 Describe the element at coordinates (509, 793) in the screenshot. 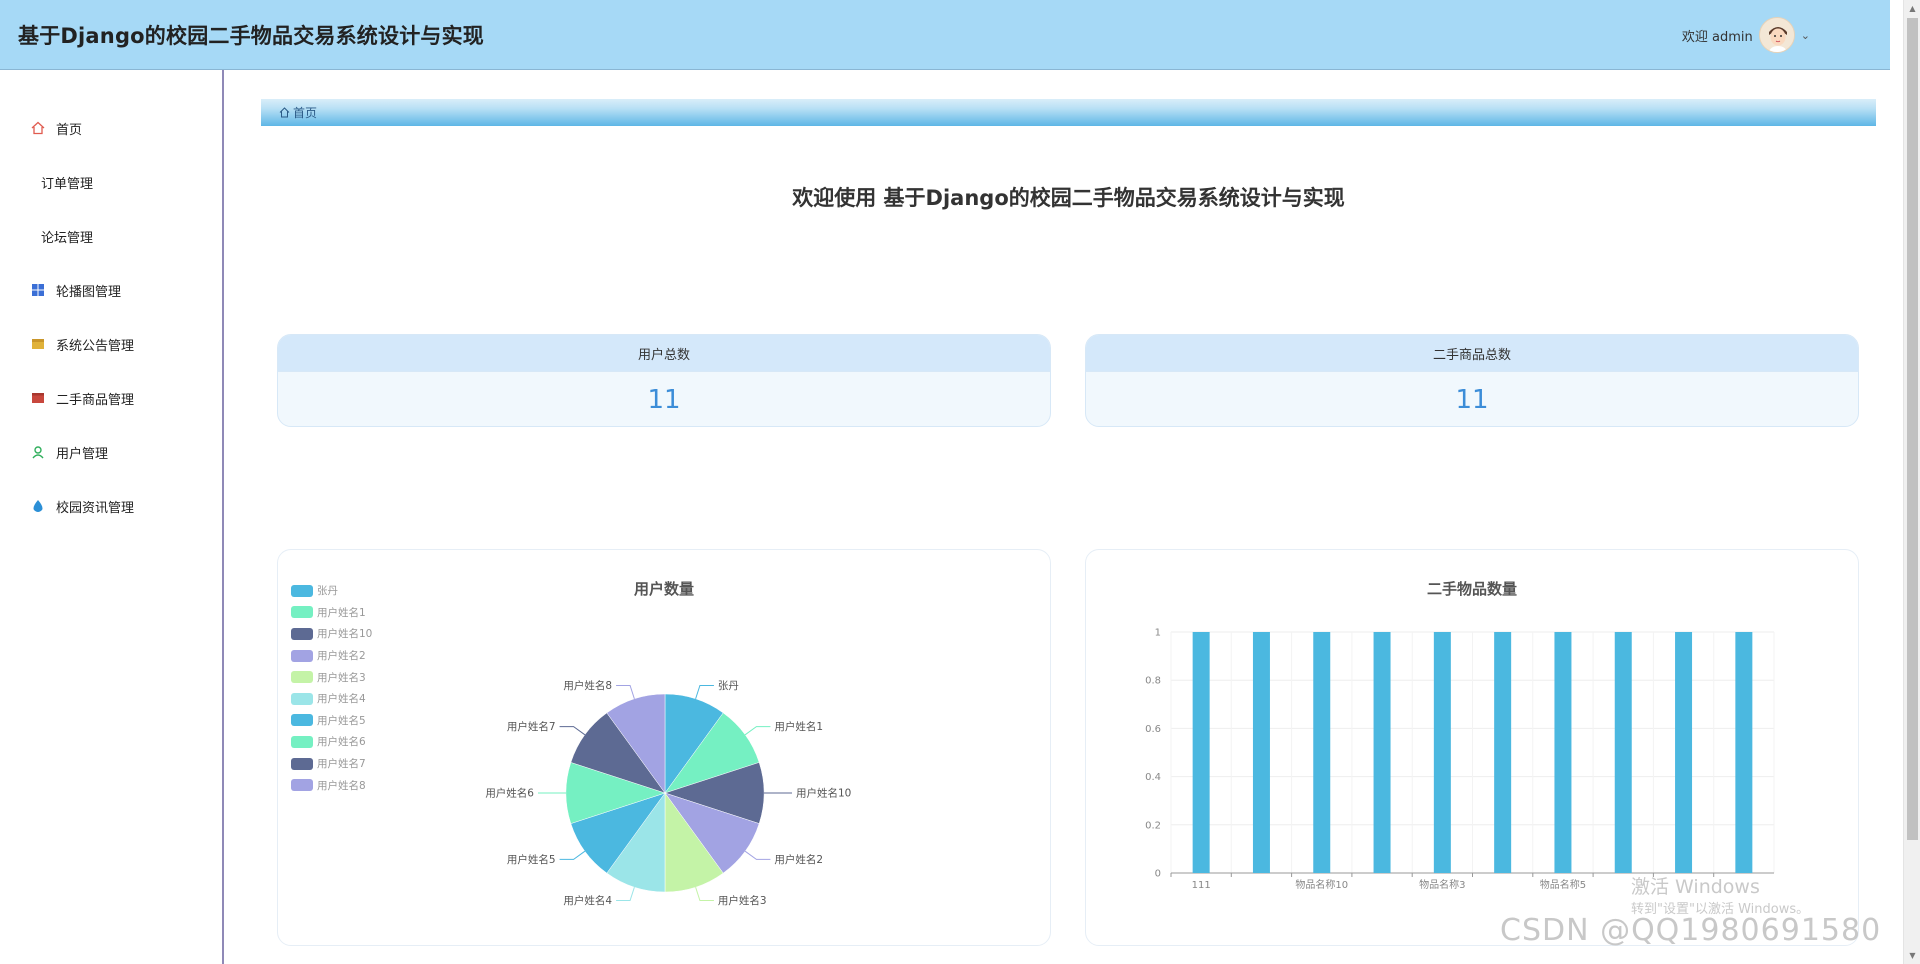

I see `pie-slice-label: 用户姓名6` at that location.